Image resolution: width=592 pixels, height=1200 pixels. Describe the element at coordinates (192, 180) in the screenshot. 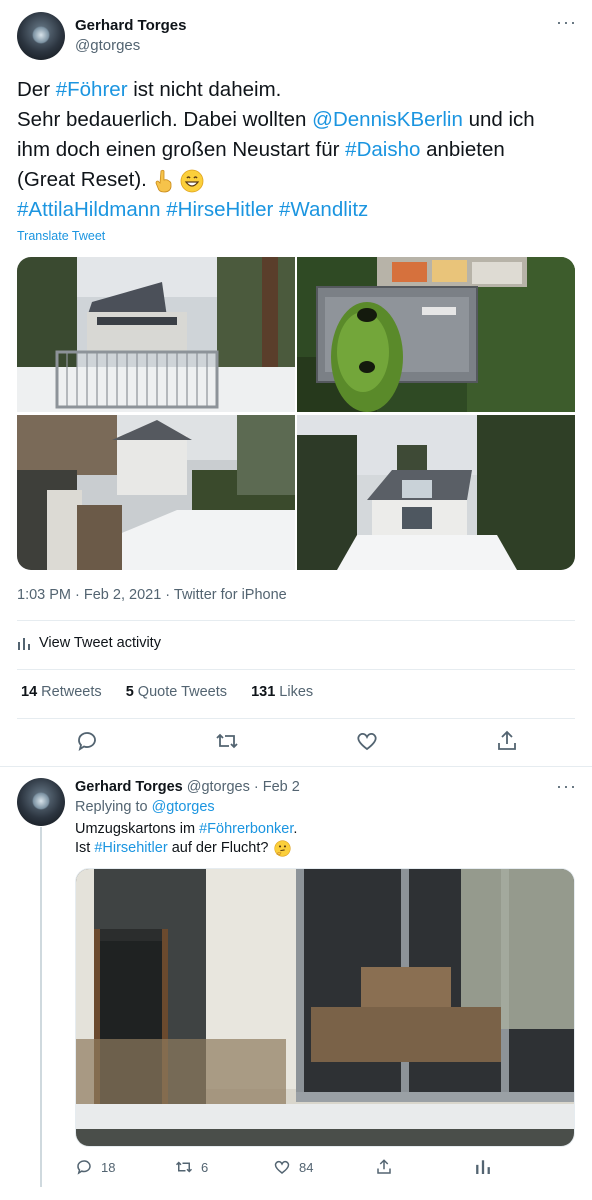

I see `grinning-face-emoji-icon` at that location.